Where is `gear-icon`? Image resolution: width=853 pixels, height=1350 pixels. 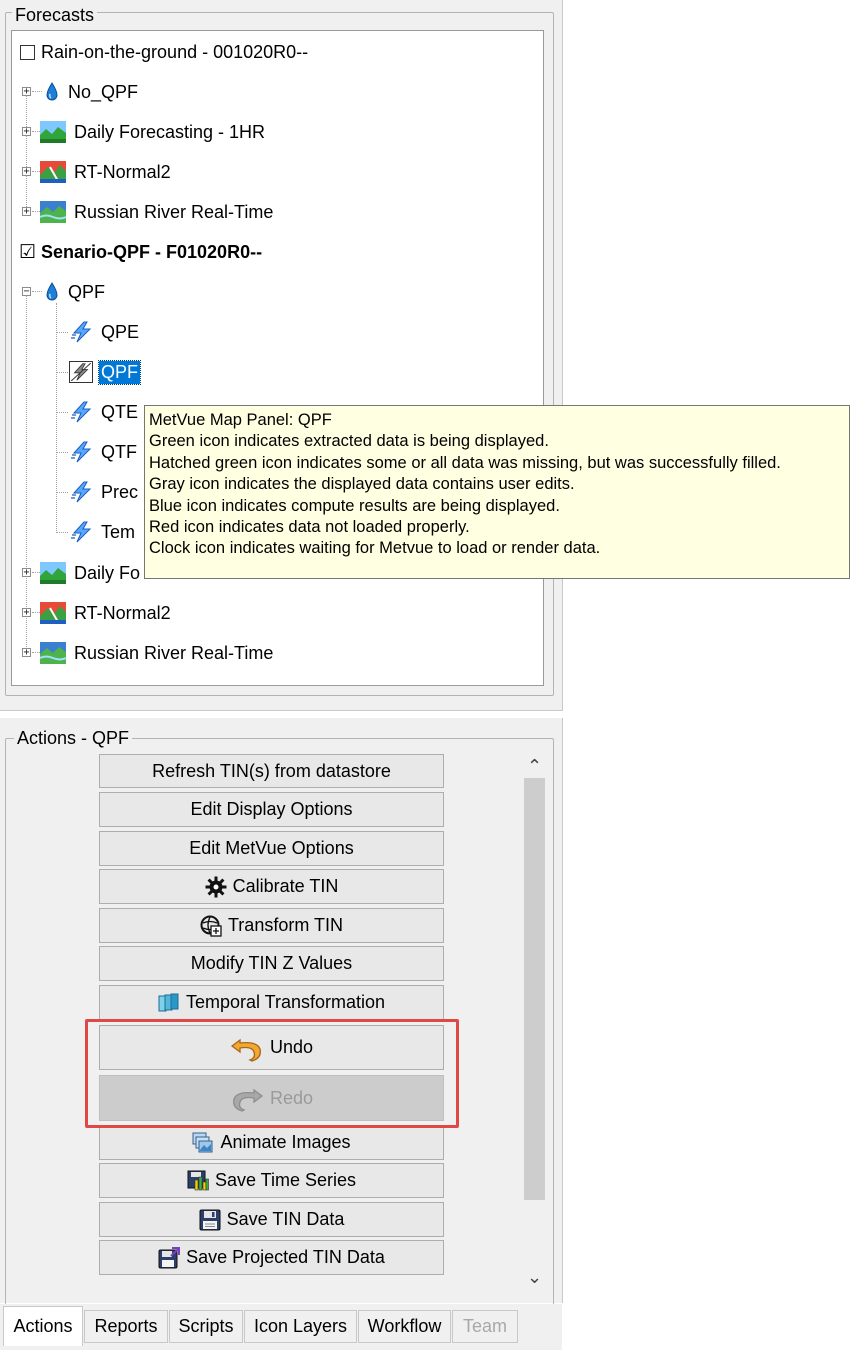 gear-icon is located at coordinates (216, 887).